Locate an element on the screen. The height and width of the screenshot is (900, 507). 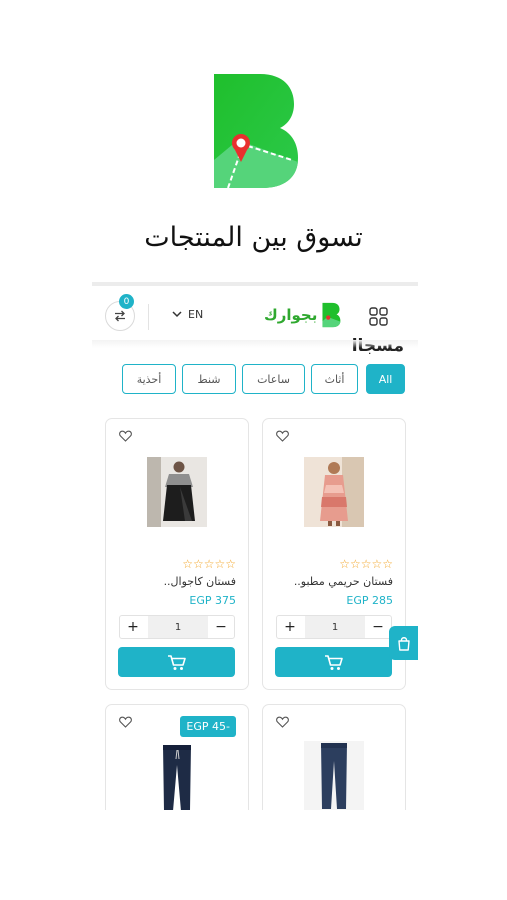
tab-bags: شنط is located at coordinates (209, 379).